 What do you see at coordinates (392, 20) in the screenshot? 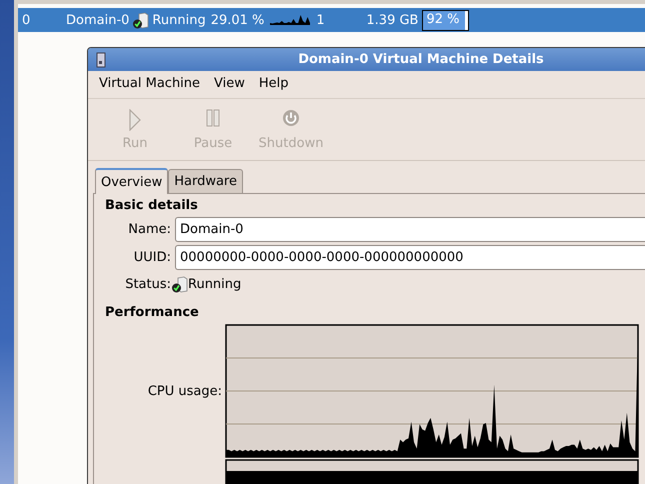
I see `vm-memory: 1.39 GB` at bounding box center [392, 20].